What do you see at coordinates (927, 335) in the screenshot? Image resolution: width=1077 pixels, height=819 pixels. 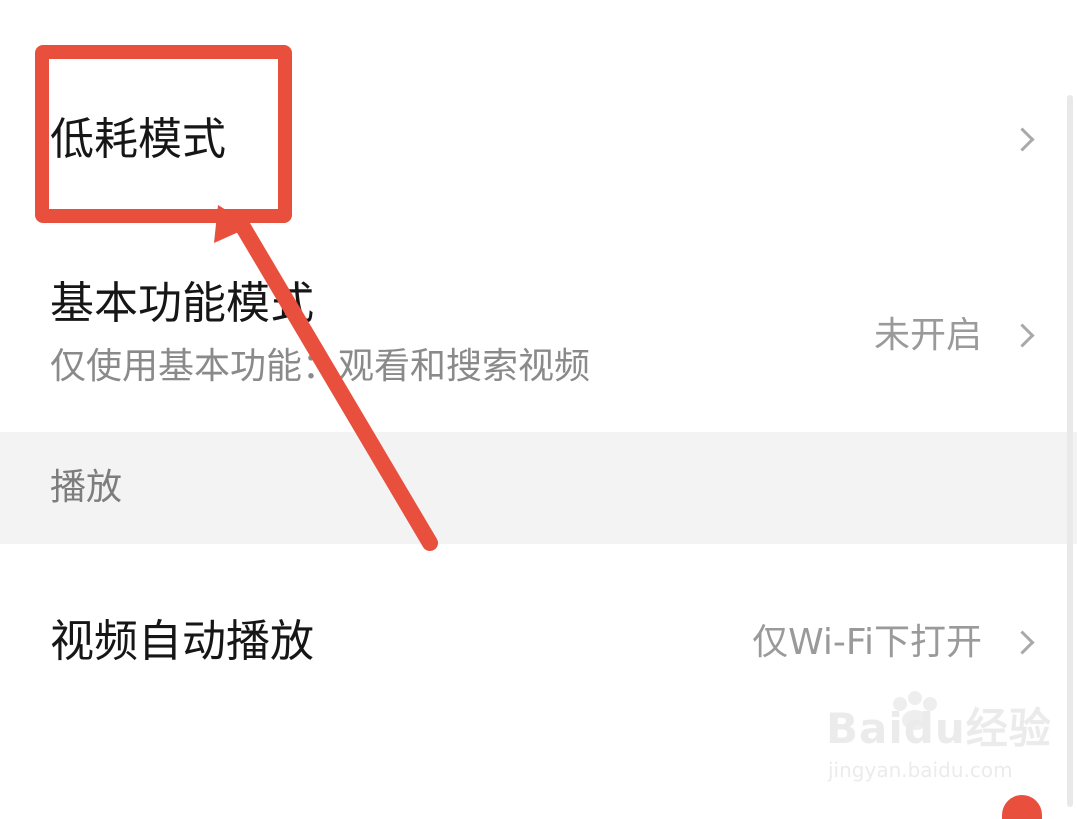 I see `basic-mode-value: 未开启` at bounding box center [927, 335].